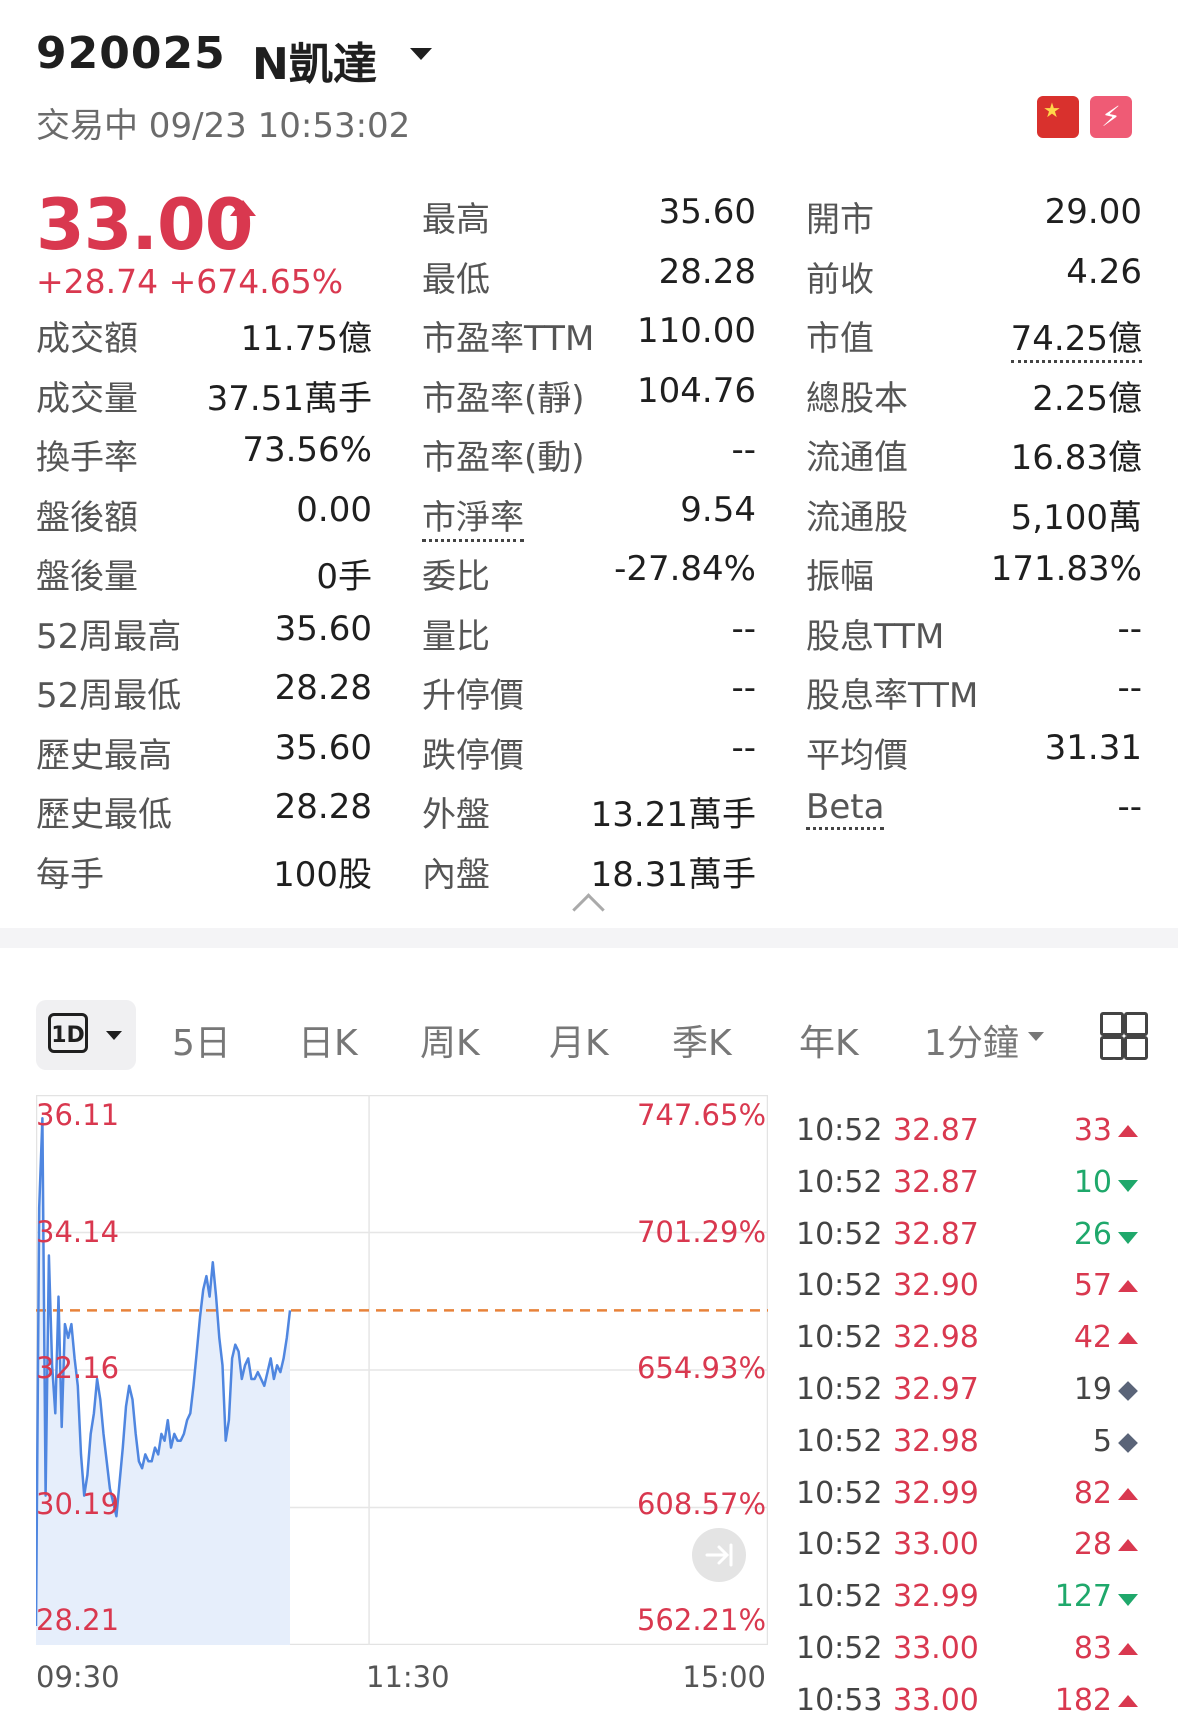 The image size is (1178, 1718). I want to click on tick-price: 32.90, so click(936, 1286).